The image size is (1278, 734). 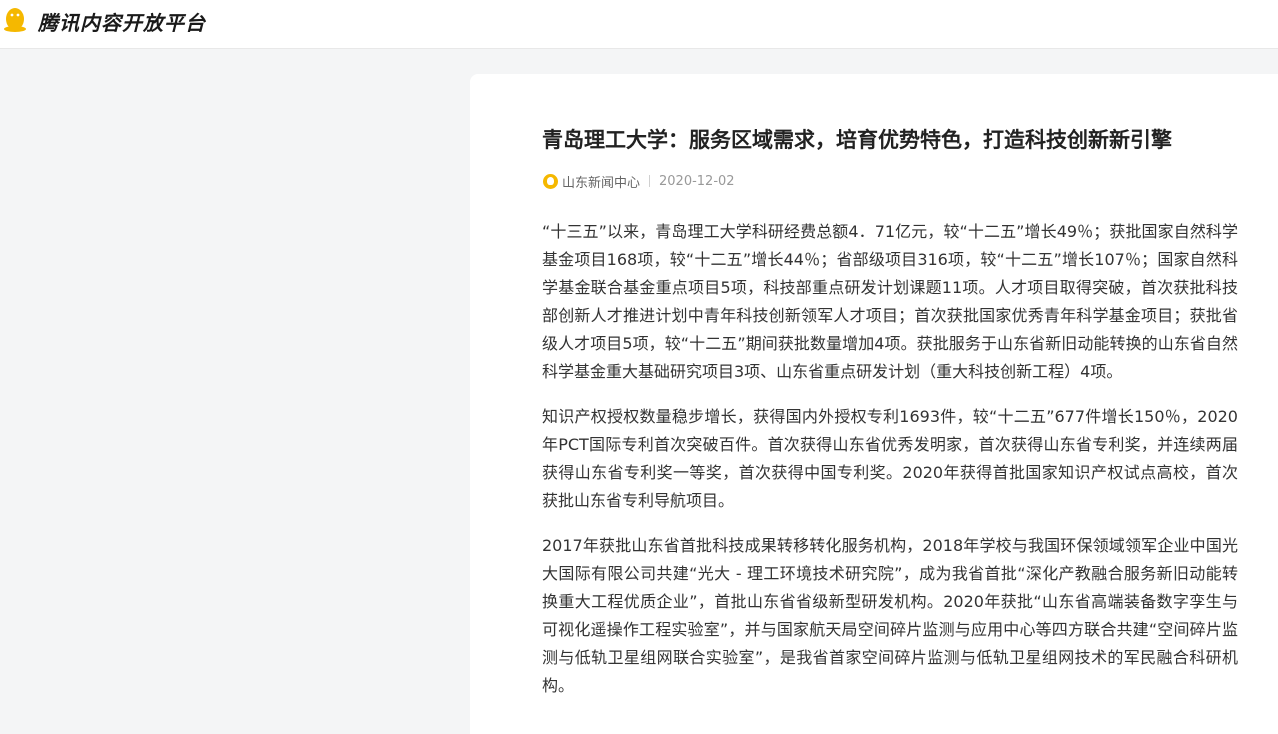 What do you see at coordinates (639, 24) in the screenshot?
I see `top-bar: 腾讯内容开放平台` at bounding box center [639, 24].